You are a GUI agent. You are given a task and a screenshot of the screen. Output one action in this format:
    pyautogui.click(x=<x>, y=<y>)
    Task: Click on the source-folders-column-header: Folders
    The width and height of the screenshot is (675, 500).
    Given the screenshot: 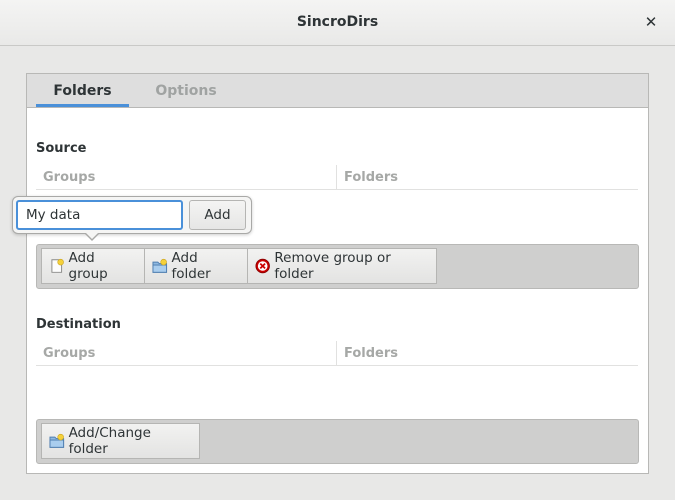 What is the action you would take?
    pyautogui.click(x=487, y=177)
    